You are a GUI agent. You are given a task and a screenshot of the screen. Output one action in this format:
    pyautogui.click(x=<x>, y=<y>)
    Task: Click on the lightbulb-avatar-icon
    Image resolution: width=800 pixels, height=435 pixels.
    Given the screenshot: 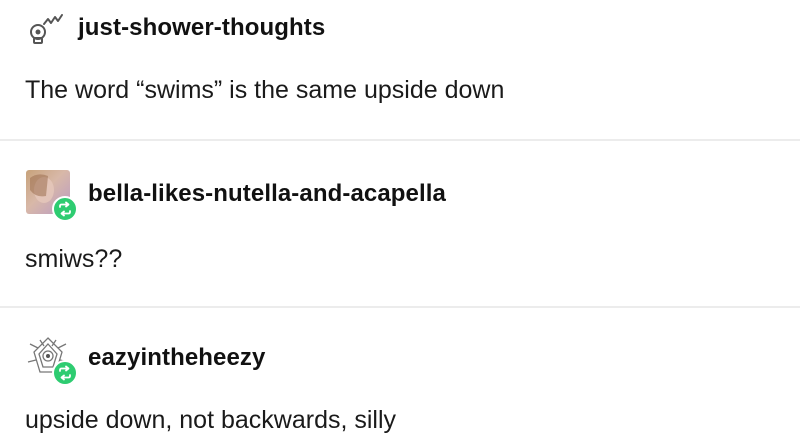 What is the action you would take?
    pyautogui.click(x=48, y=28)
    